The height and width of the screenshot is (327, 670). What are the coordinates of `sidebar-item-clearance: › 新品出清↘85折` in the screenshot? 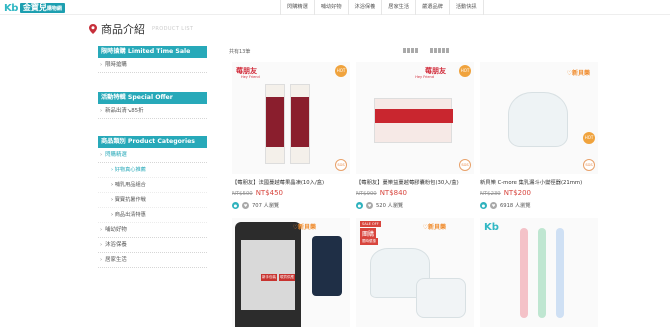 It's located at (152, 111).